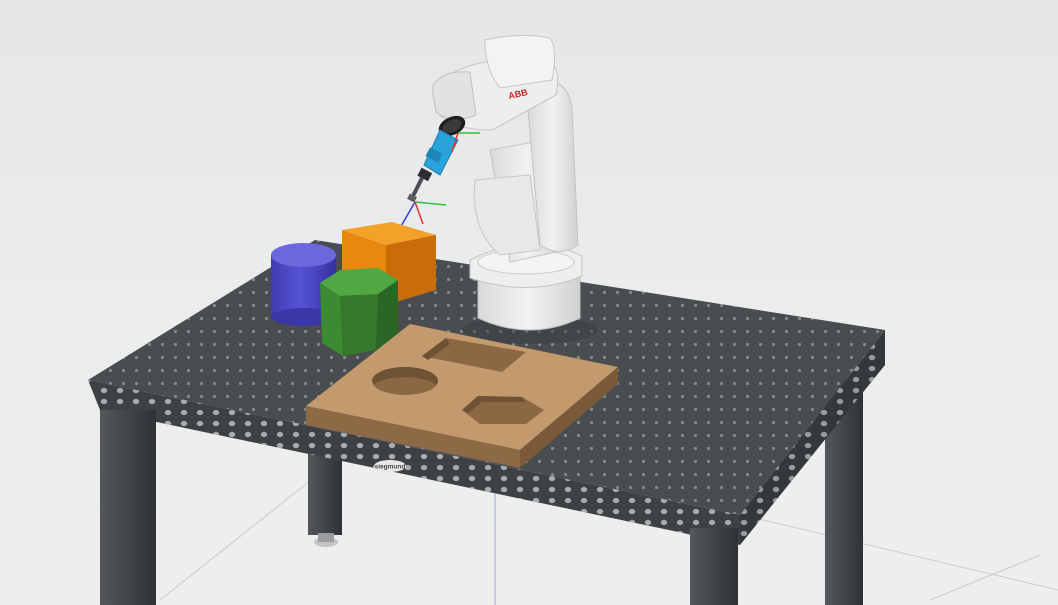 The image size is (1058, 605). What do you see at coordinates (390, 467) in the screenshot?
I see `table-badge-text: siegmund` at bounding box center [390, 467].